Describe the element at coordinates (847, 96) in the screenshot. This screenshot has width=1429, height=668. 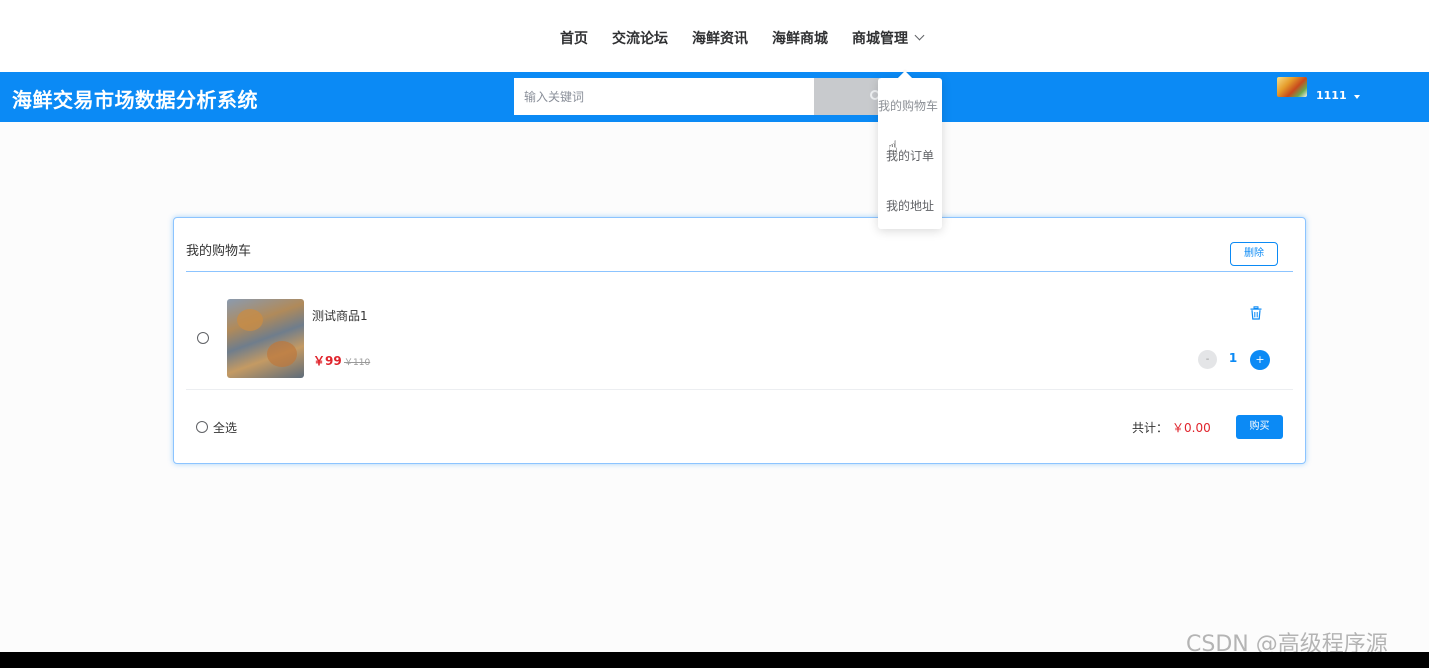
I see `search-button` at that location.